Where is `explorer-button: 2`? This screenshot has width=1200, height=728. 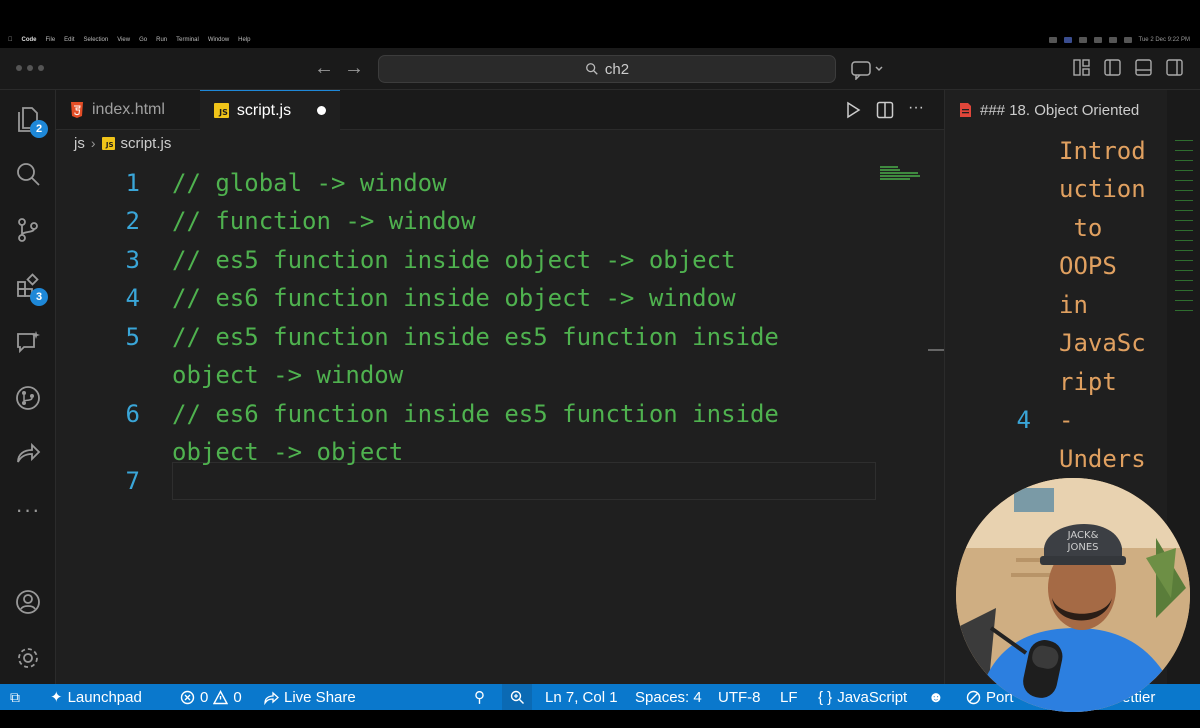
explorer-button: 2 is located at coordinates (30, 120).